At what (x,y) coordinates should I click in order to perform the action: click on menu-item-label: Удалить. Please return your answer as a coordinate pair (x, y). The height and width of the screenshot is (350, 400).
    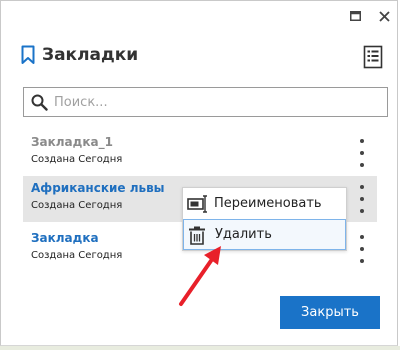
    Looking at the image, I should click on (243, 234).